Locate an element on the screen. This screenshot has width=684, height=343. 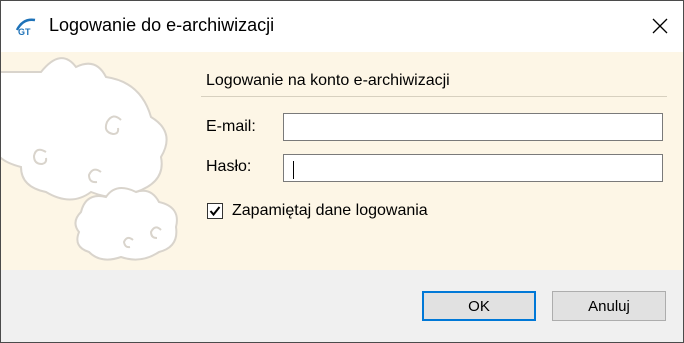
login-group-title: Logowanie na konto e-archiwizacji is located at coordinates (328, 80).